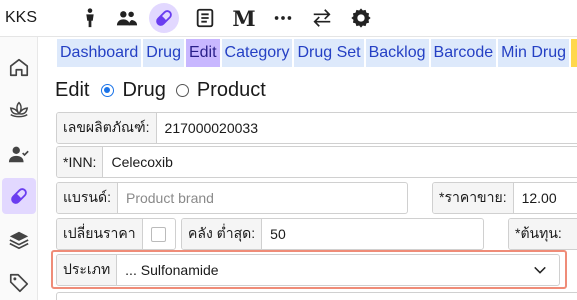 The height and width of the screenshot is (300, 577). I want to click on sidebar, so click(19, 168).